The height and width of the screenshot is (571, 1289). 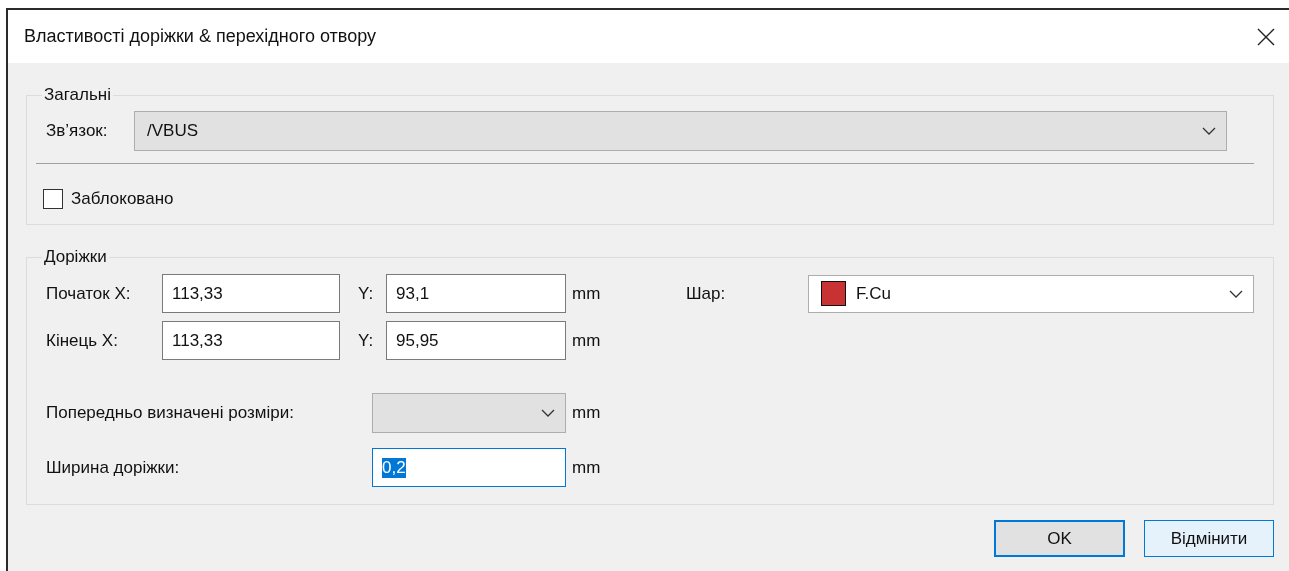 I want to click on layer-dropdown: F.Cu, so click(x=1031, y=293).